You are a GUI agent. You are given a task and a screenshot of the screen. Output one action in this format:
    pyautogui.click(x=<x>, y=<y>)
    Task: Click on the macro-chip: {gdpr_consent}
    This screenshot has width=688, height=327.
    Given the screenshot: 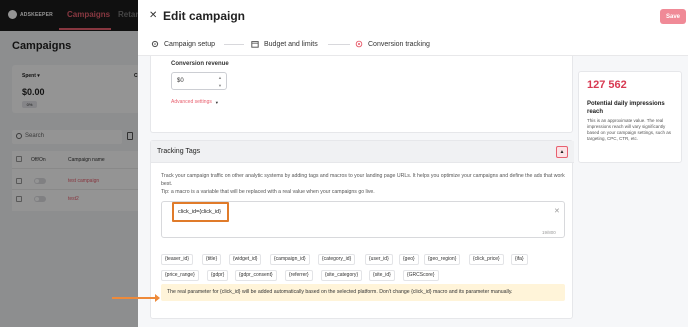 What is the action you would take?
    pyautogui.click(x=256, y=275)
    